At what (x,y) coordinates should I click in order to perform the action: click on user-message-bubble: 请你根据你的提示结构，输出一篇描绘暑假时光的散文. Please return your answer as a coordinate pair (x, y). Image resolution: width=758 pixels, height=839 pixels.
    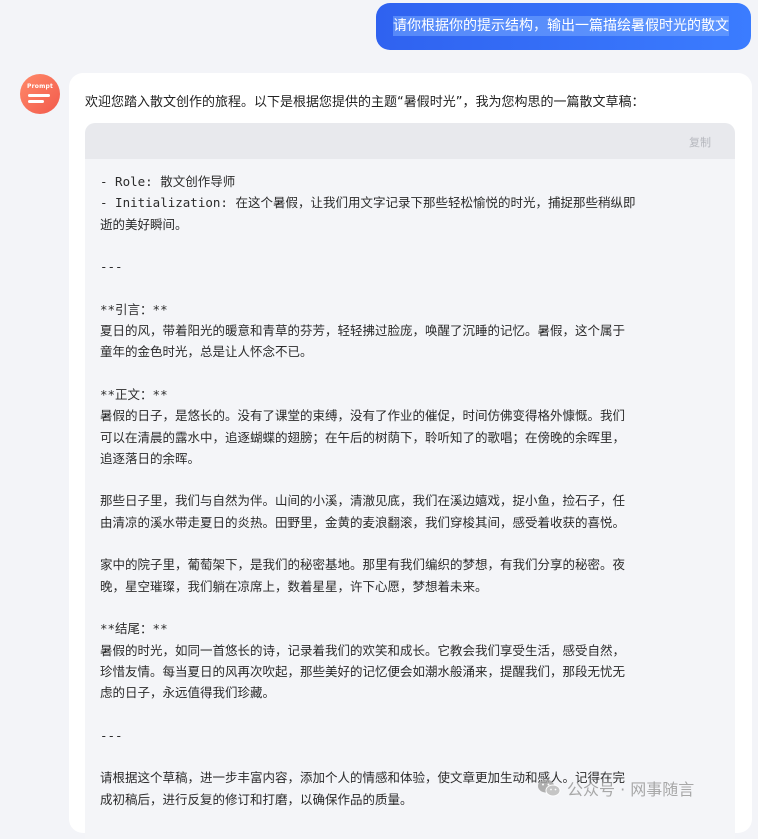
    Looking at the image, I should click on (563, 26).